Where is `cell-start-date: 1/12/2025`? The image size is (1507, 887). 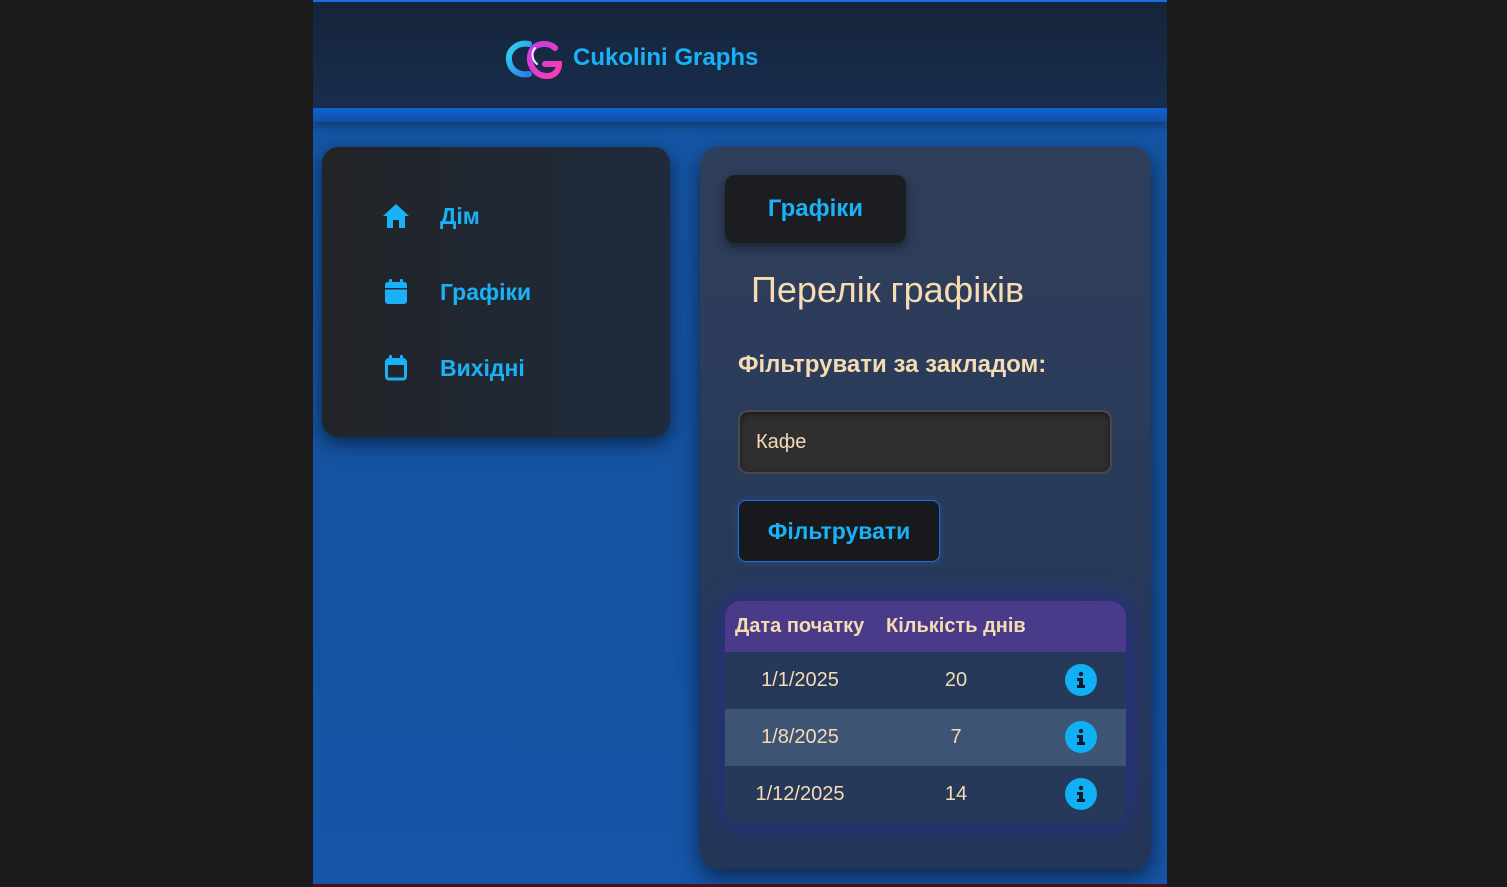 cell-start-date: 1/12/2025 is located at coordinates (800, 794).